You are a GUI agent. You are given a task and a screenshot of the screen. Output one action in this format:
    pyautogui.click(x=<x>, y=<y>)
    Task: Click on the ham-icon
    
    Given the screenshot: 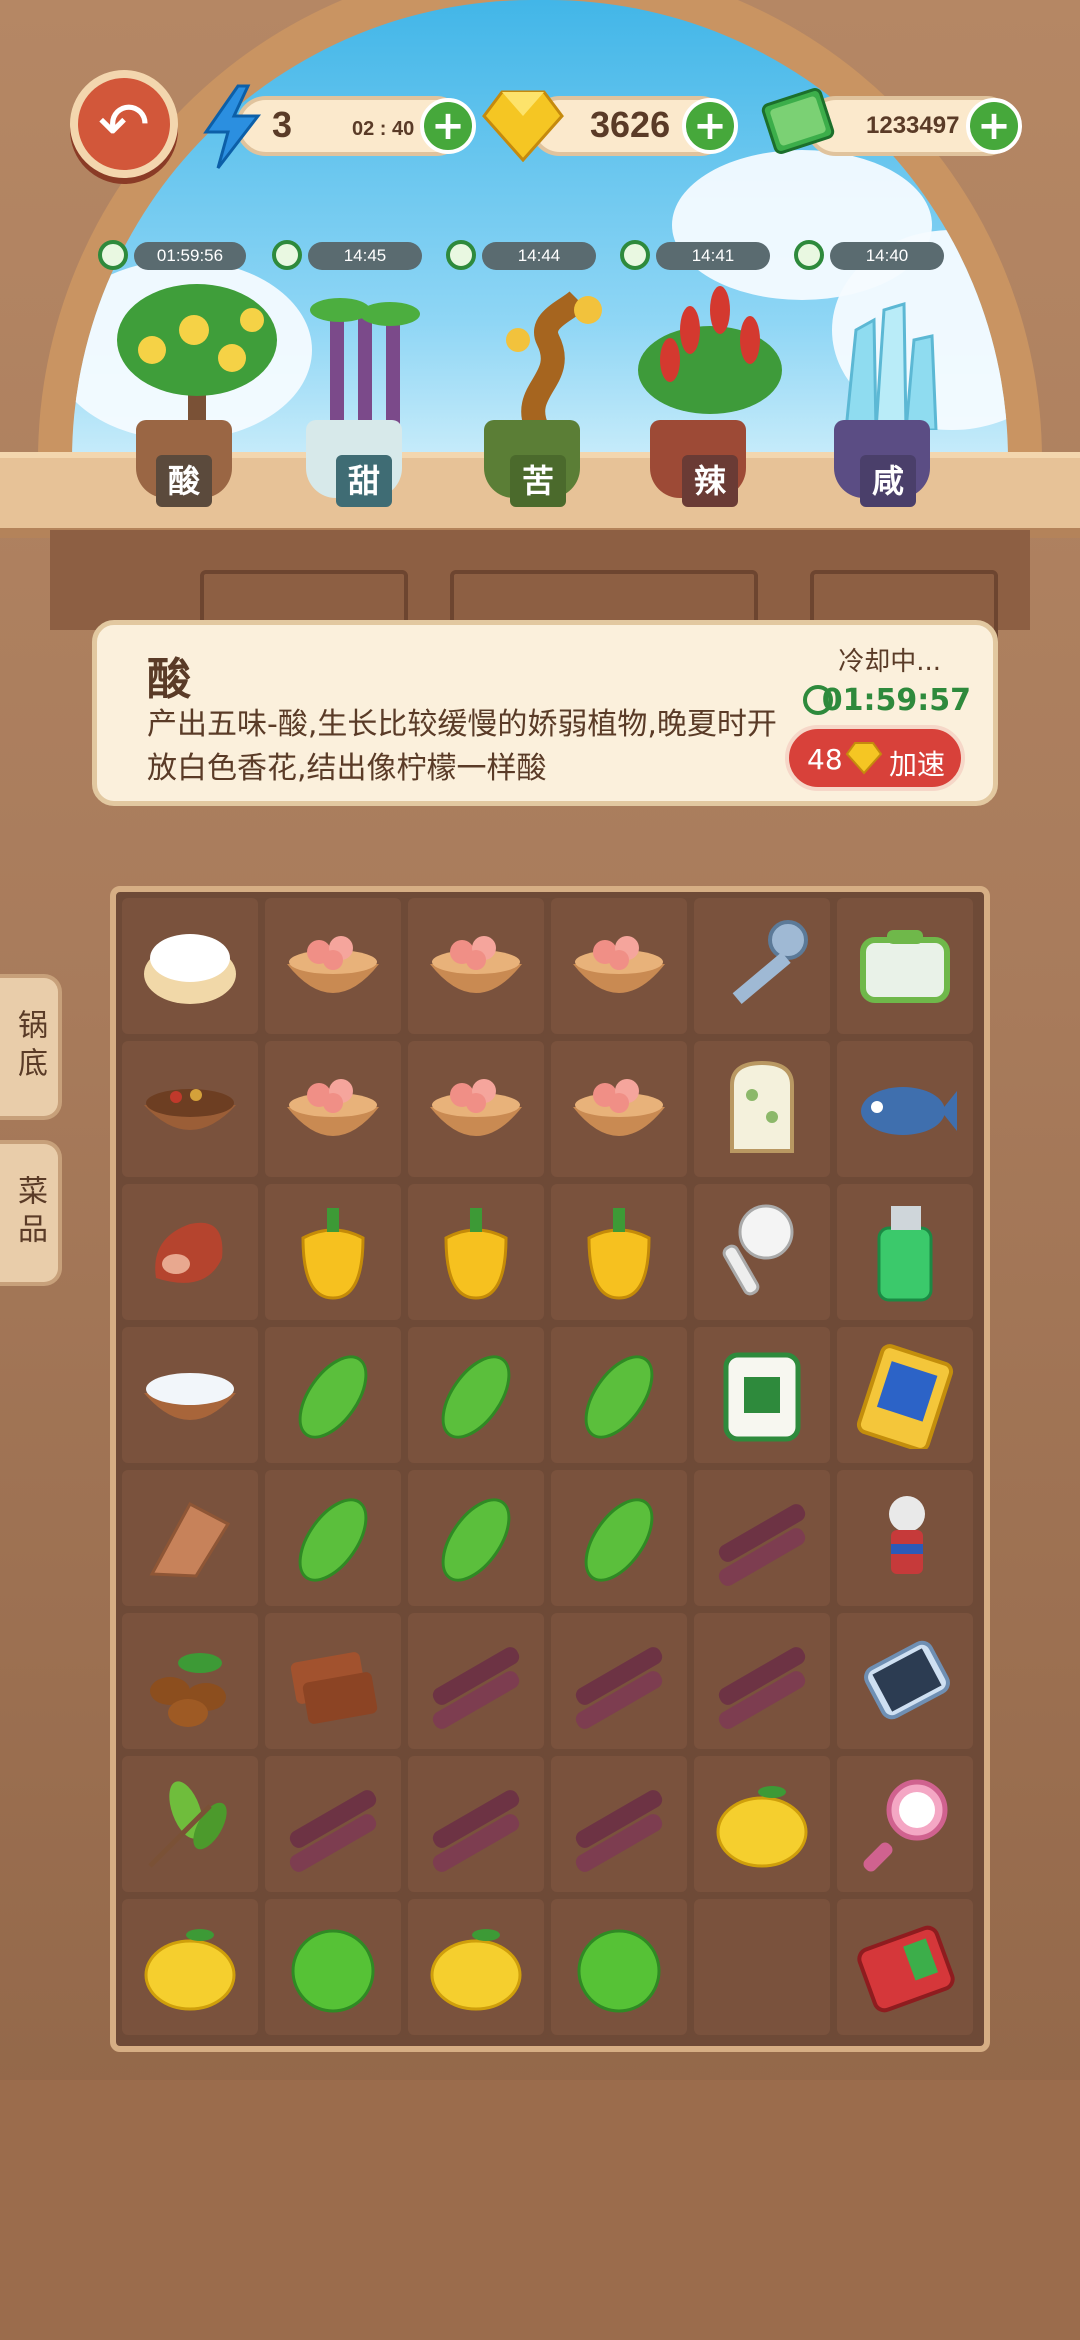 What is the action you would take?
    pyautogui.click(x=189, y=1252)
    